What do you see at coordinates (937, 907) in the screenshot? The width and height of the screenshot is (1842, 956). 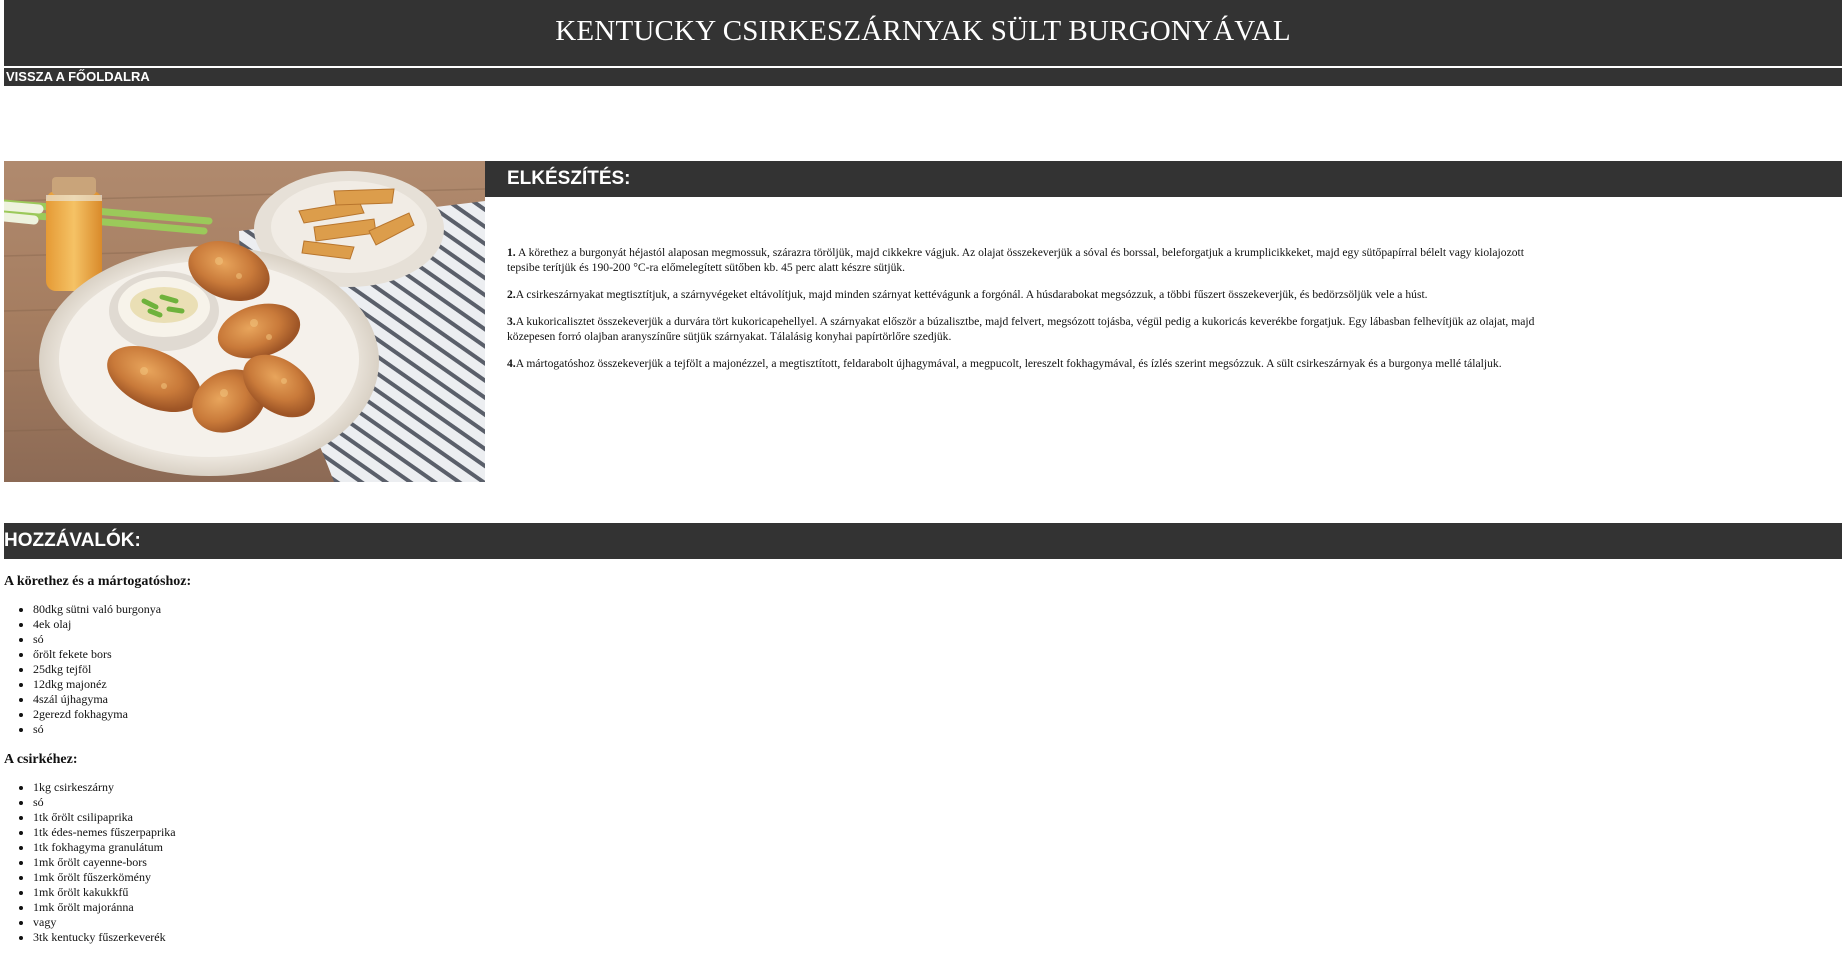 I see `list-item: 1mk őrölt majoránna` at bounding box center [937, 907].